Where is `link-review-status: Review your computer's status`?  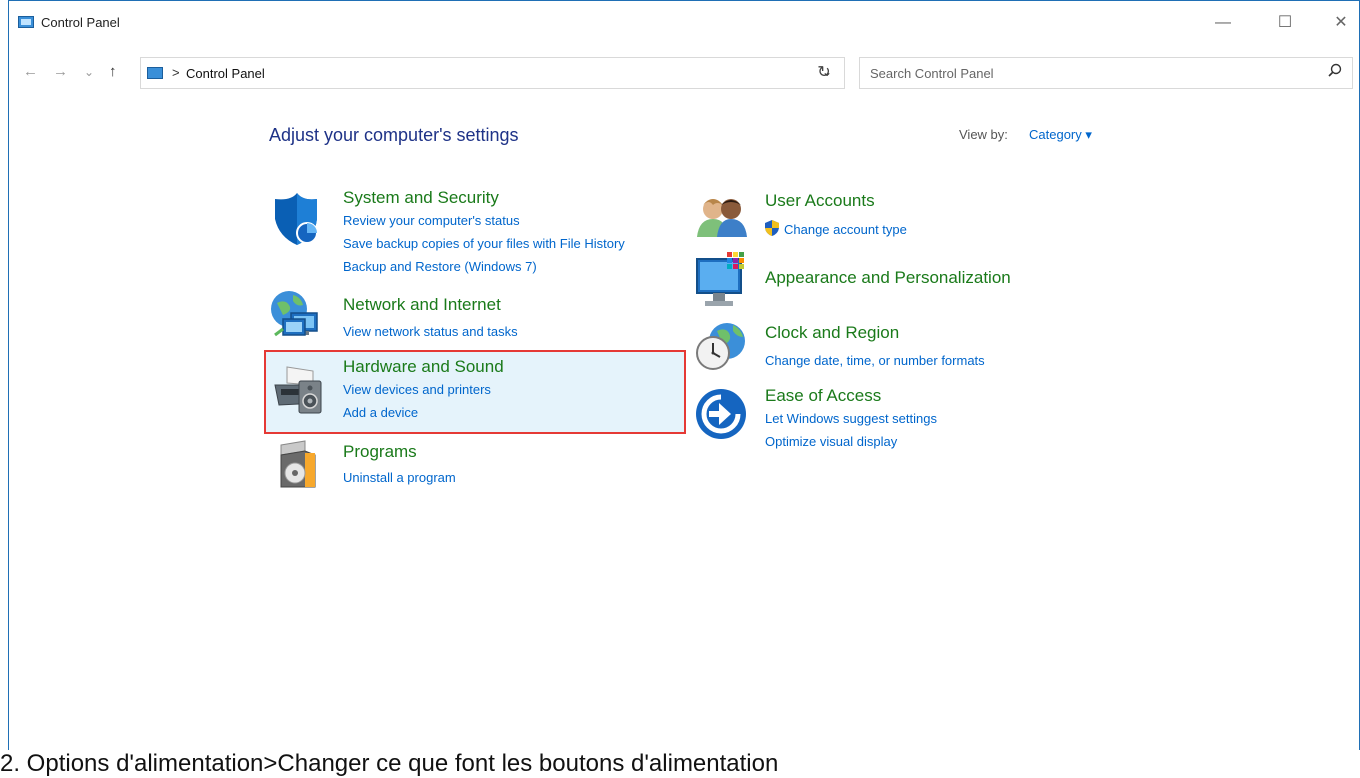 link-review-status: Review your computer's status is located at coordinates (431, 220).